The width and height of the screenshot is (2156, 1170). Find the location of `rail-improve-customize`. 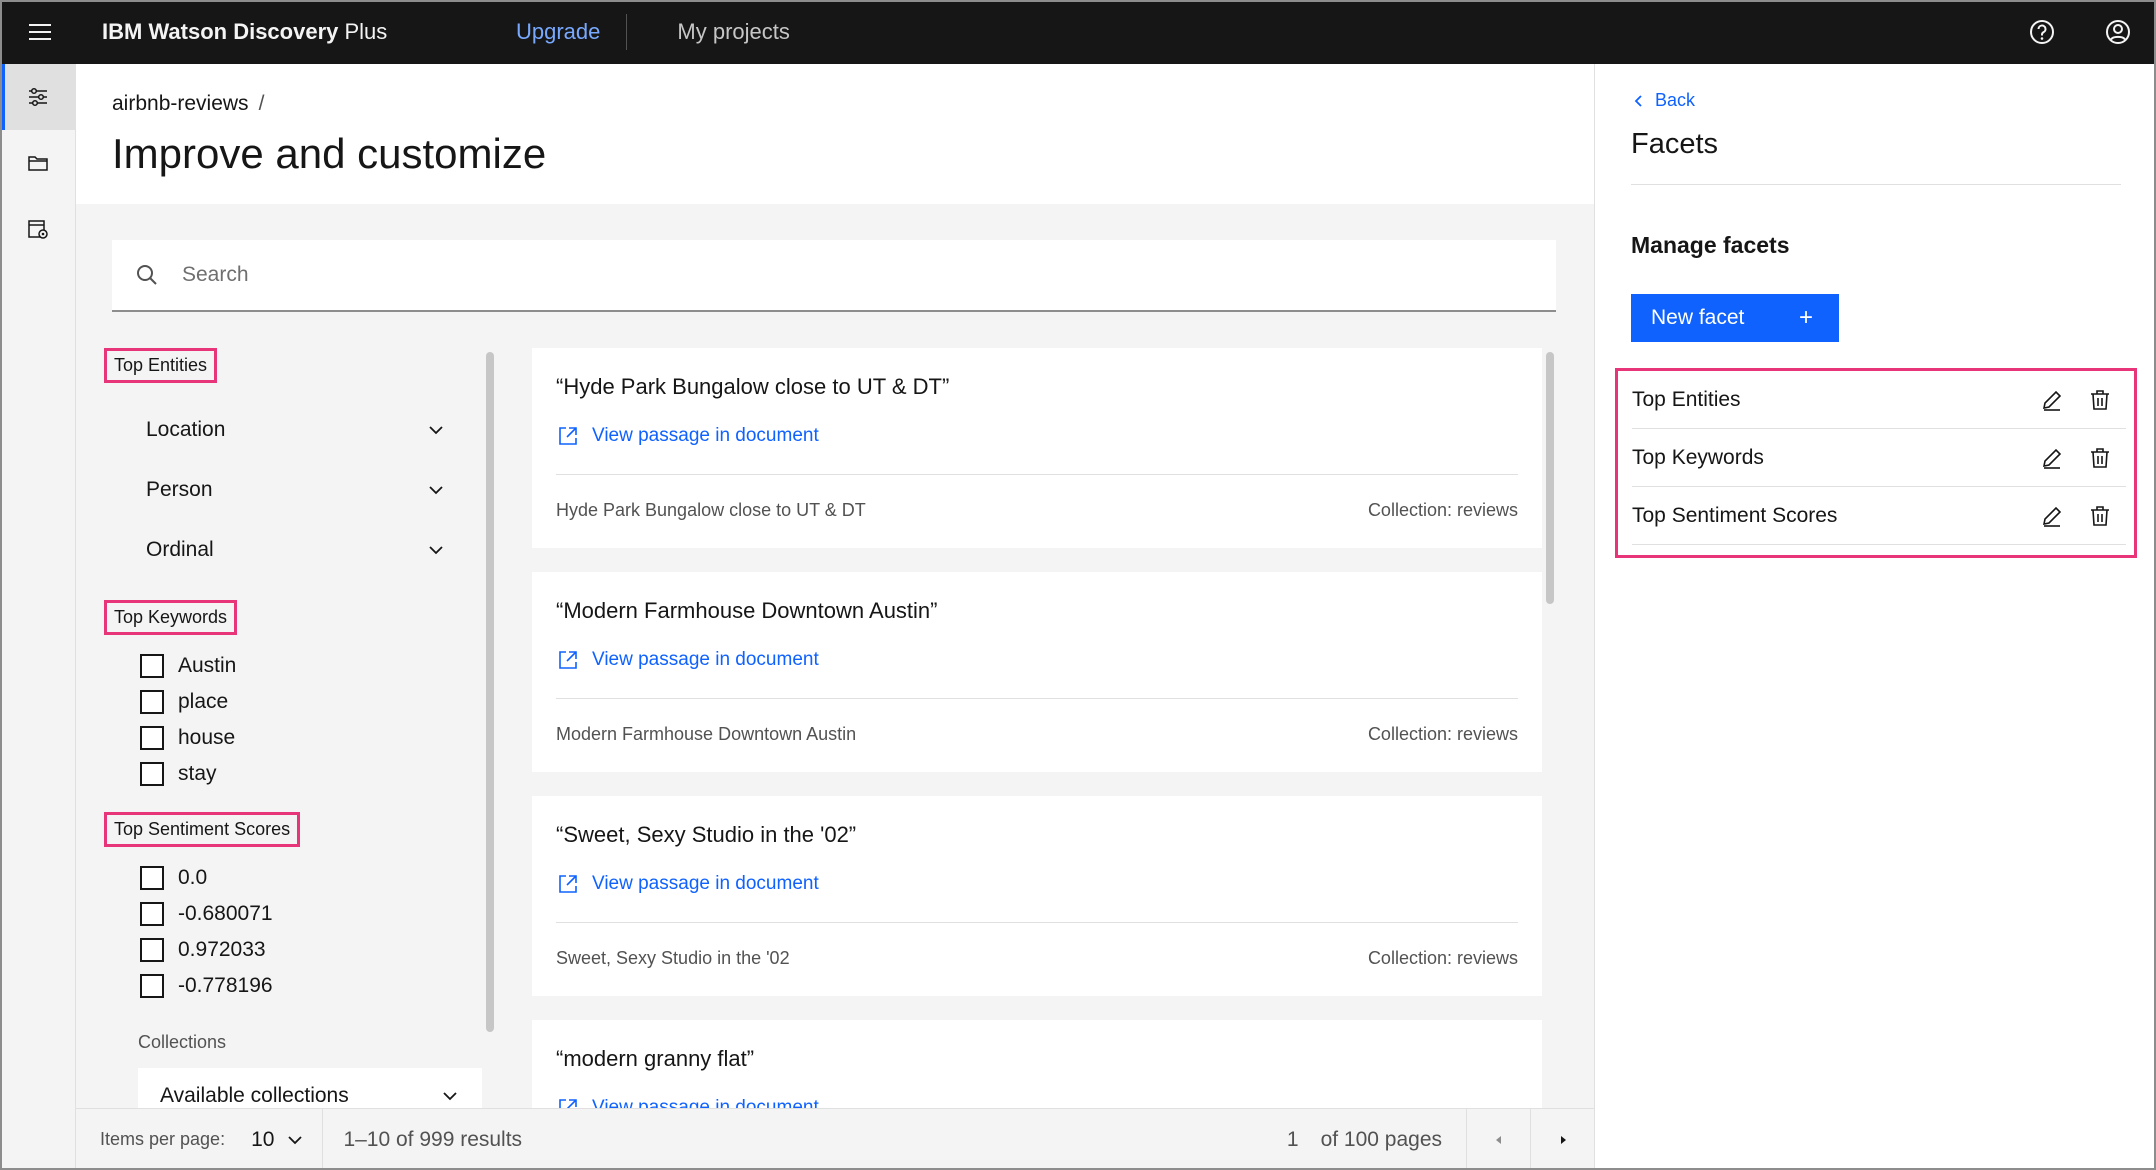

rail-improve-customize is located at coordinates (38, 97).